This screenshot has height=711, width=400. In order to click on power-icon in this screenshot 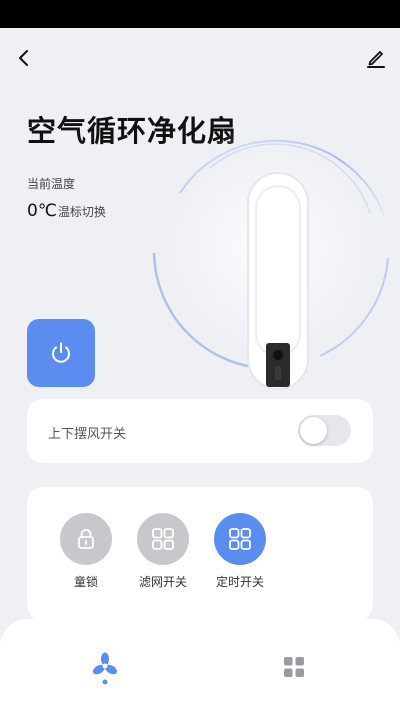, I will do `click(61, 352)`.